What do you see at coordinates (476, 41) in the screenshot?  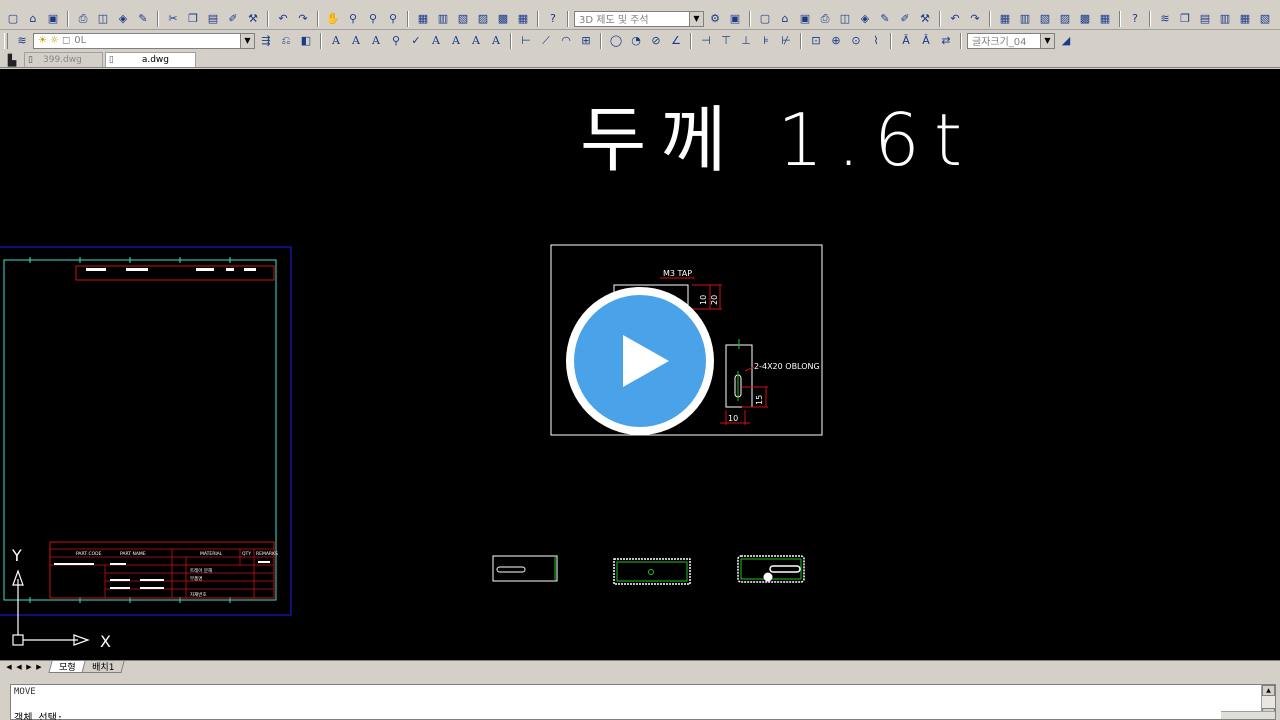 I see `text-frame-icon: A` at bounding box center [476, 41].